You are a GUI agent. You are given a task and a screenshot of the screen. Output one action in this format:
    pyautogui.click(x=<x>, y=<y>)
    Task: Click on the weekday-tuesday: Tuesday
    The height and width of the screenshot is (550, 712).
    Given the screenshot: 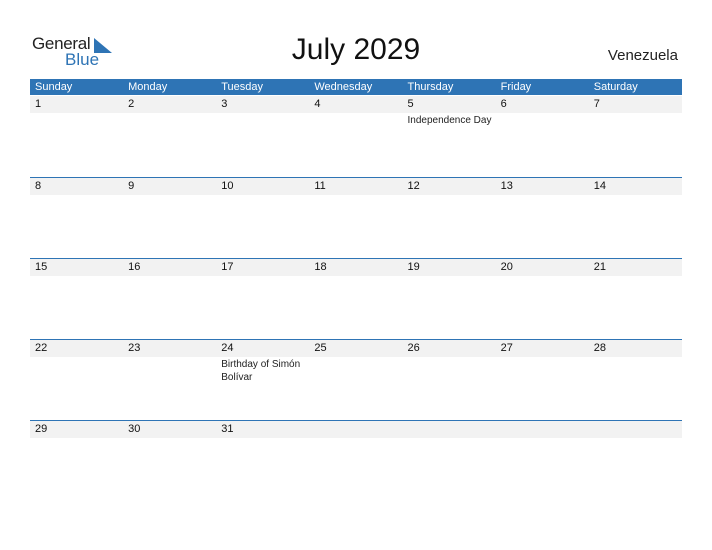 What is the action you would take?
    pyautogui.click(x=242, y=87)
    